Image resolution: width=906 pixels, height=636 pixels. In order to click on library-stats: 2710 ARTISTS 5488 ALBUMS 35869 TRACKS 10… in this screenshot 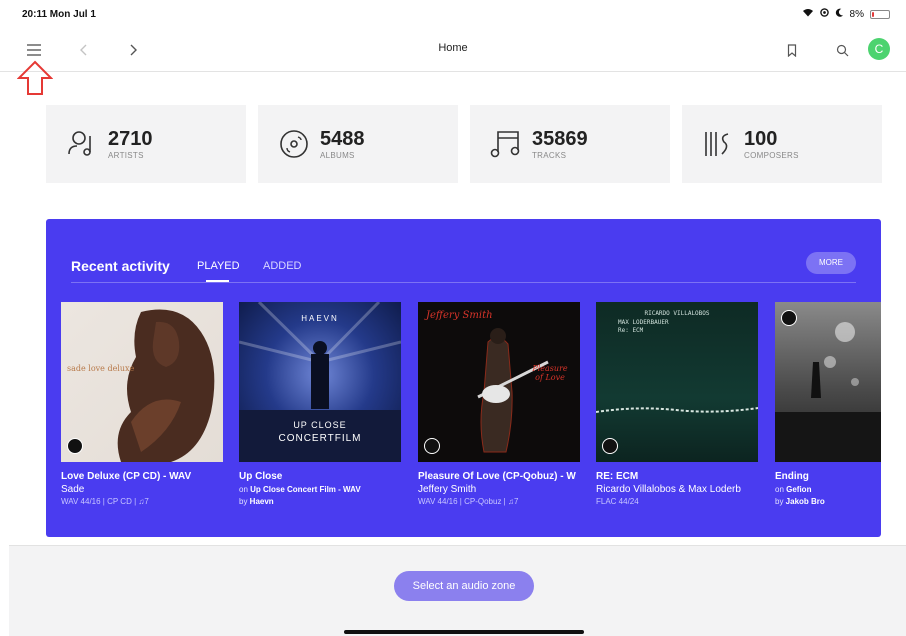, I will do `click(464, 144)`.